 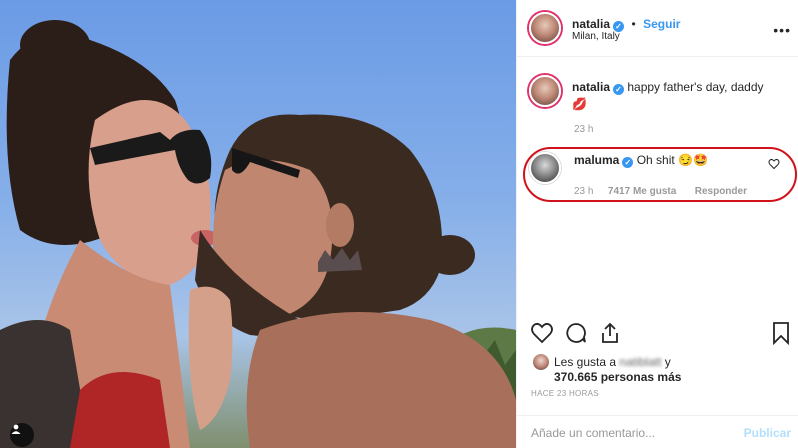 What do you see at coordinates (610, 333) in the screenshot?
I see `share-icon` at bounding box center [610, 333].